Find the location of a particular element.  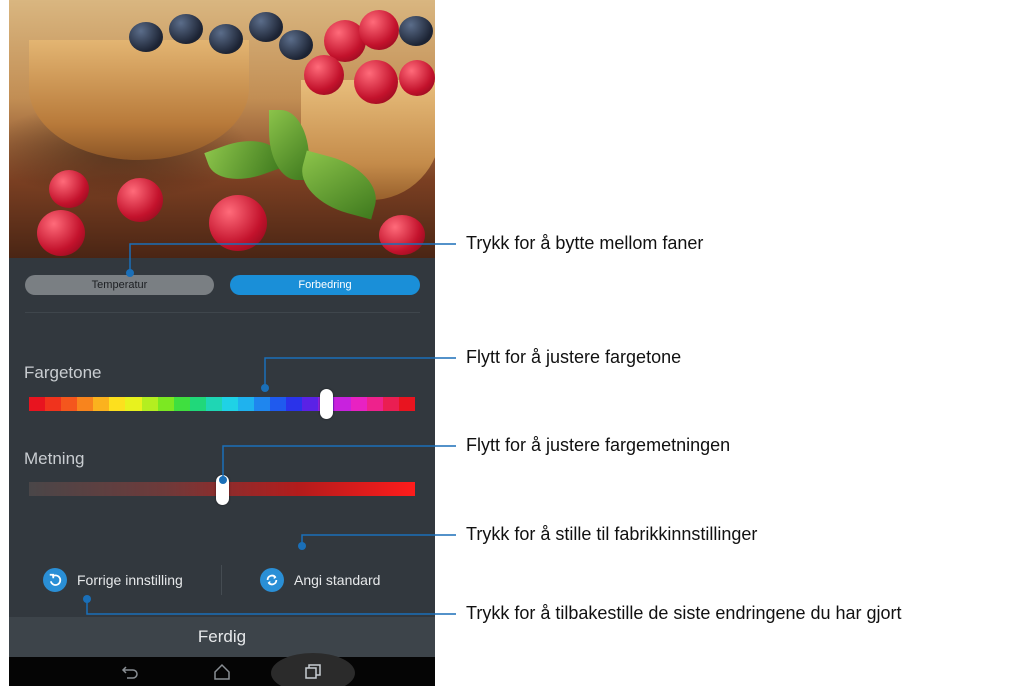

previous-setting-button: Forrige innstilling is located at coordinates (113, 580).